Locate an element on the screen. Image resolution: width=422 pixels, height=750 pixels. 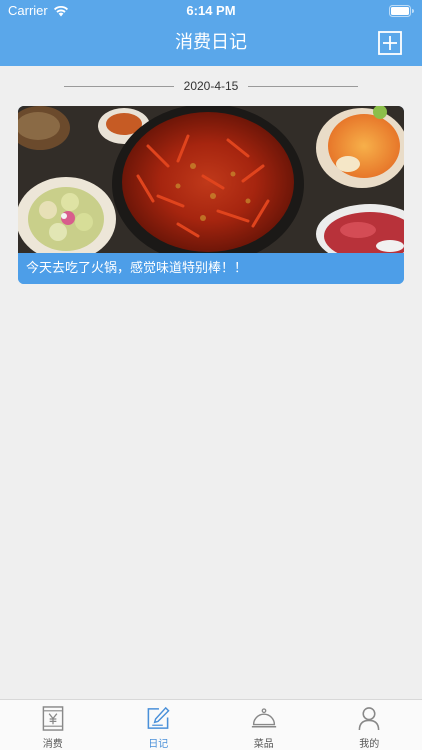
tab-diary: 日记 is located at coordinates (159, 725).